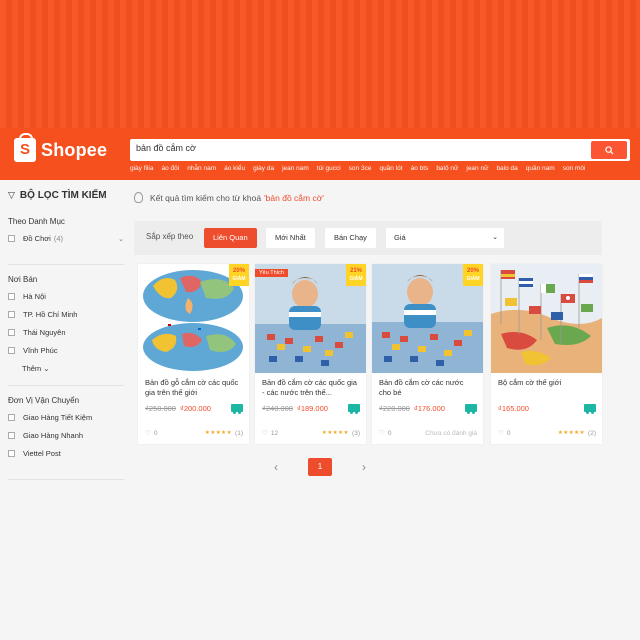 The width and height of the screenshot is (640, 640). What do you see at coordinates (66, 238) in the screenshot?
I see `category-option: Đồ Chơi (4) ⌄` at bounding box center [66, 238].